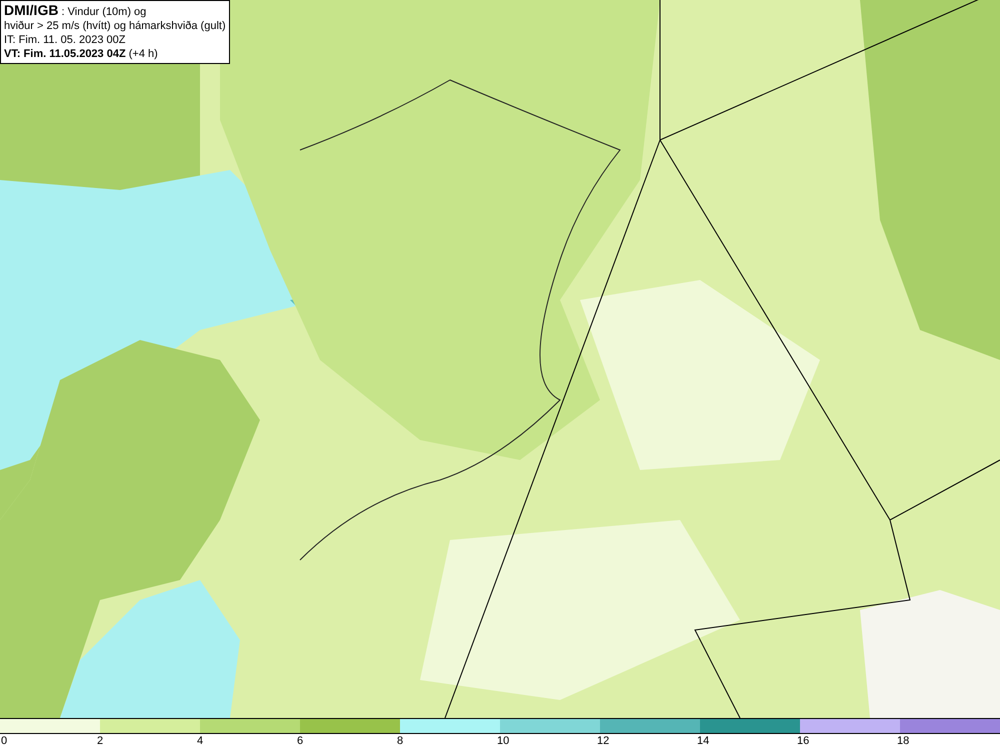  I want to click on info-text: IT: Fim. 11. 05. 2023 00Z, so click(65, 40).